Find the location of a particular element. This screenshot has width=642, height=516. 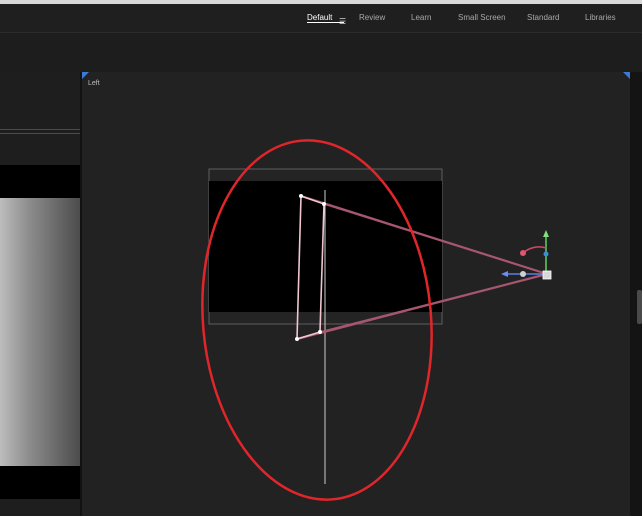

gizmo-rotation-arc is located at coordinates (534, 250).